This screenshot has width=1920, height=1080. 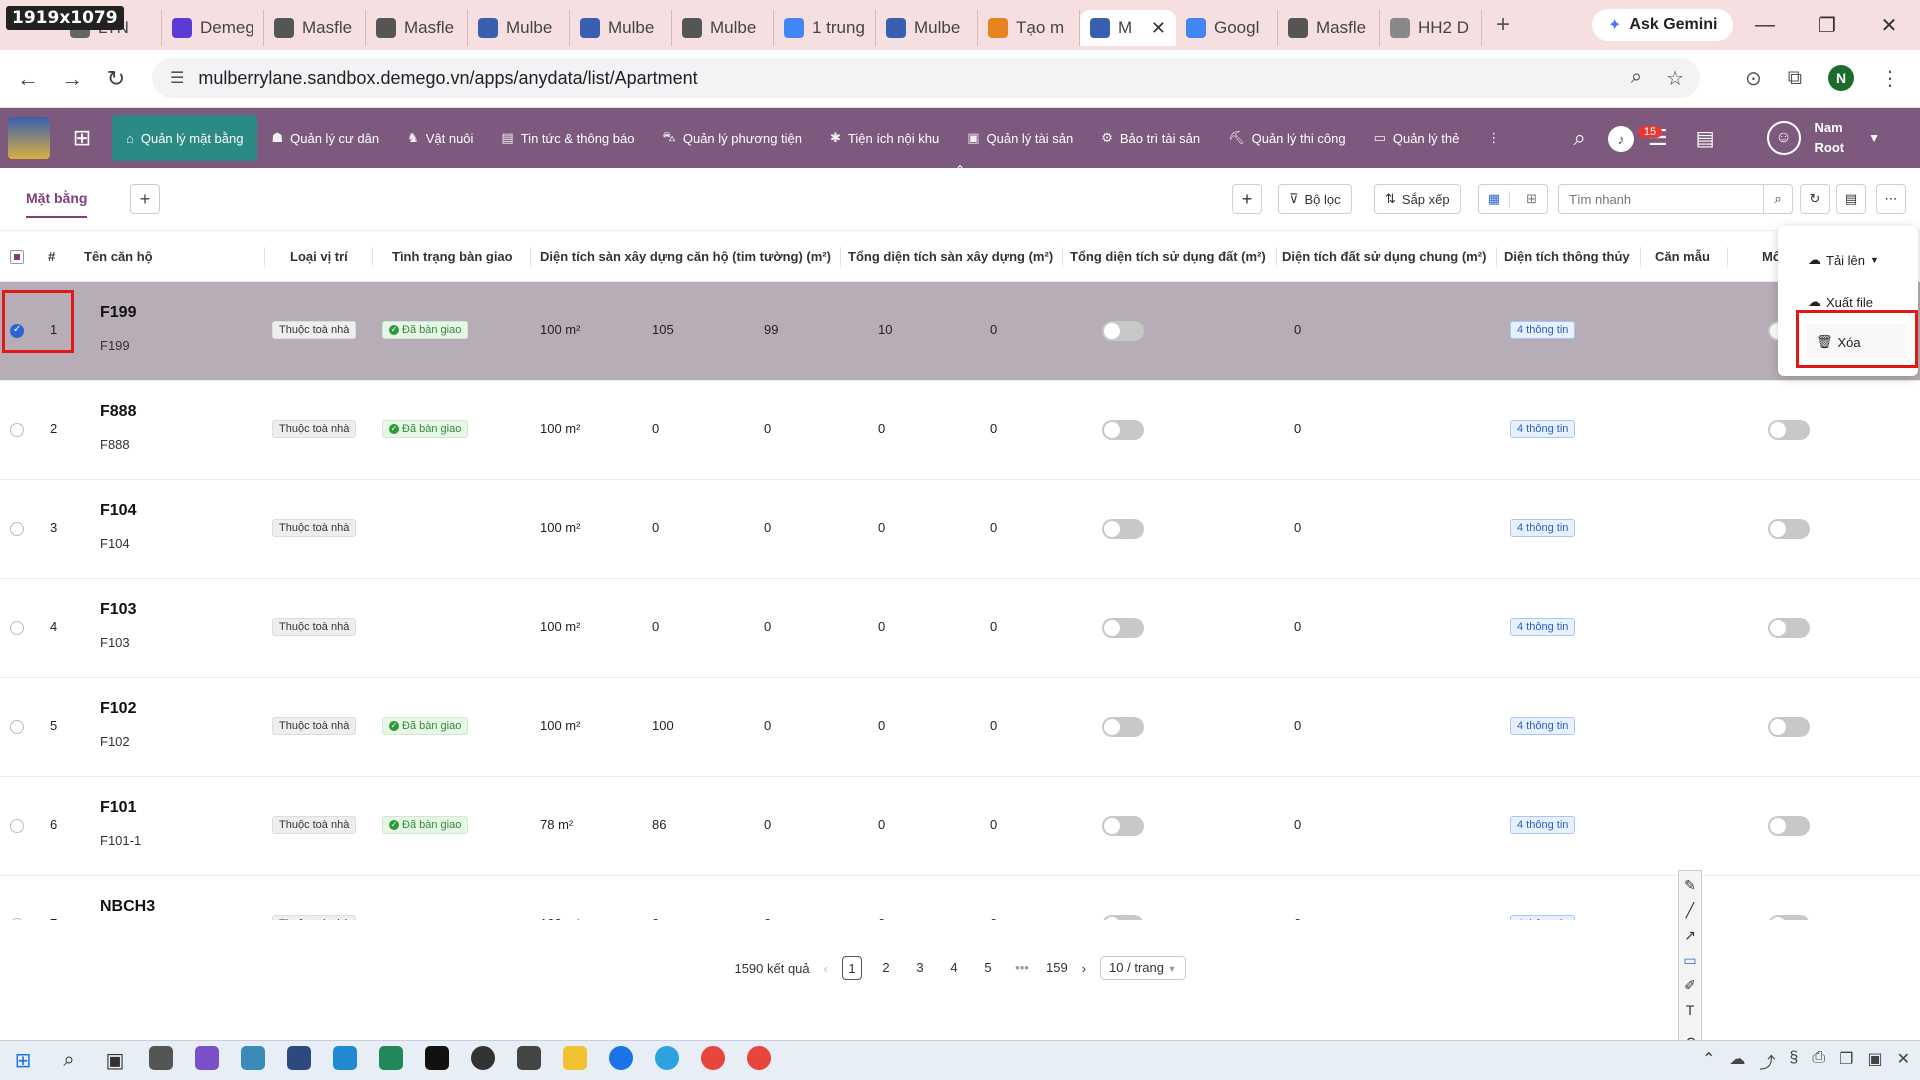 What do you see at coordinates (529, 1060) in the screenshot?
I see `box-app-icon` at bounding box center [529, 1060].